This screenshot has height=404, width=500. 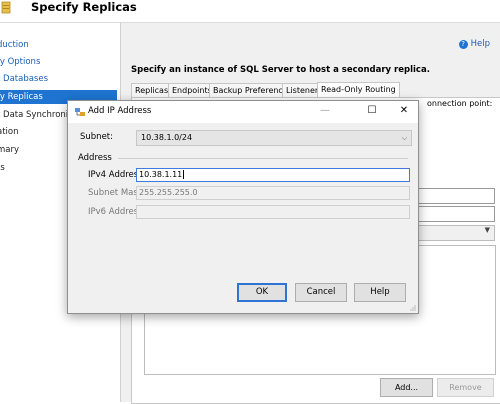 I want to click on listener-port-field, so click(x=456, y=214).